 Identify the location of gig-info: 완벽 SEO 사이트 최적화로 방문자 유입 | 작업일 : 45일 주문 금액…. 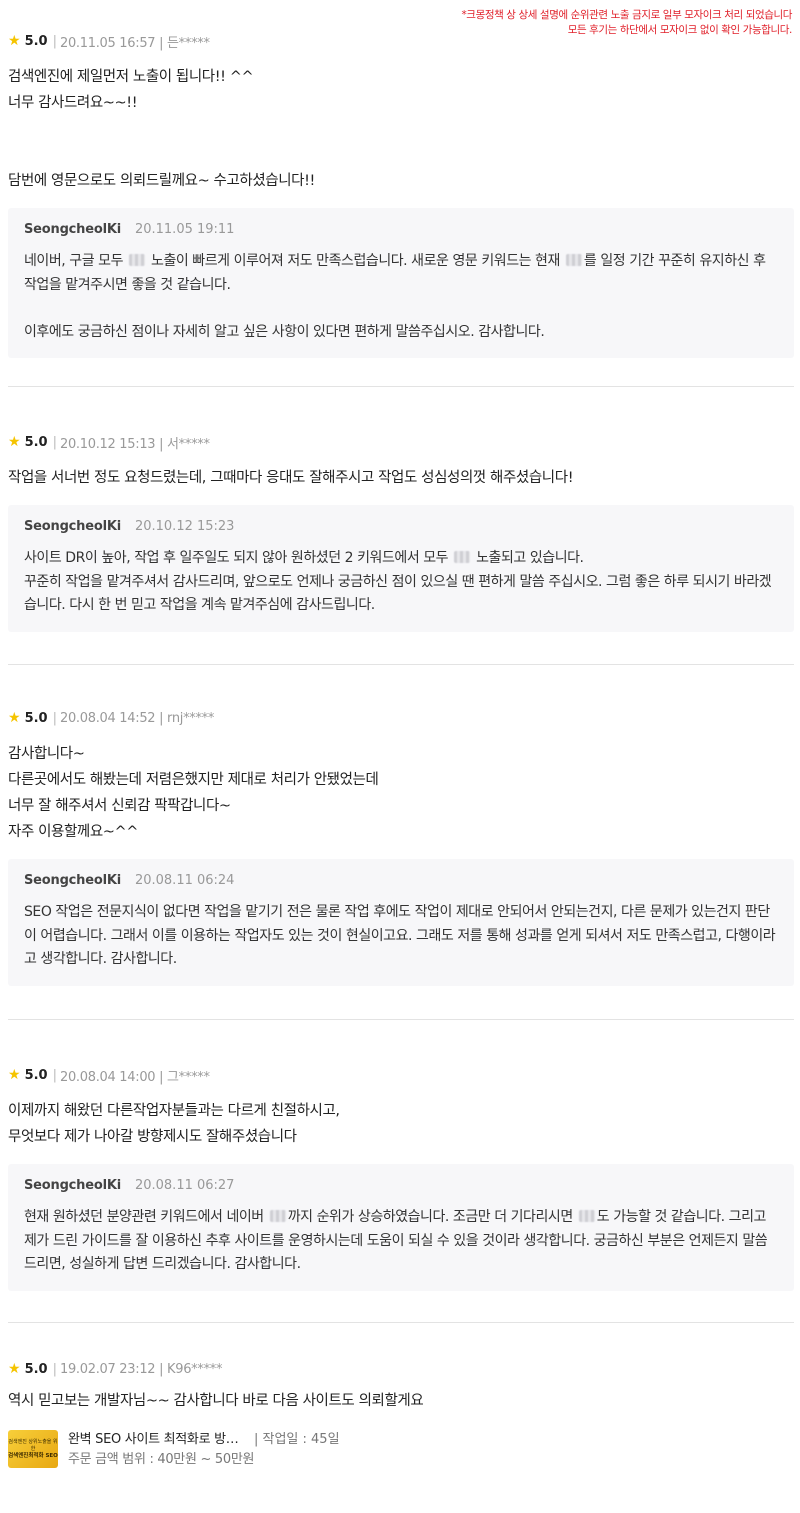
(204, 1450).